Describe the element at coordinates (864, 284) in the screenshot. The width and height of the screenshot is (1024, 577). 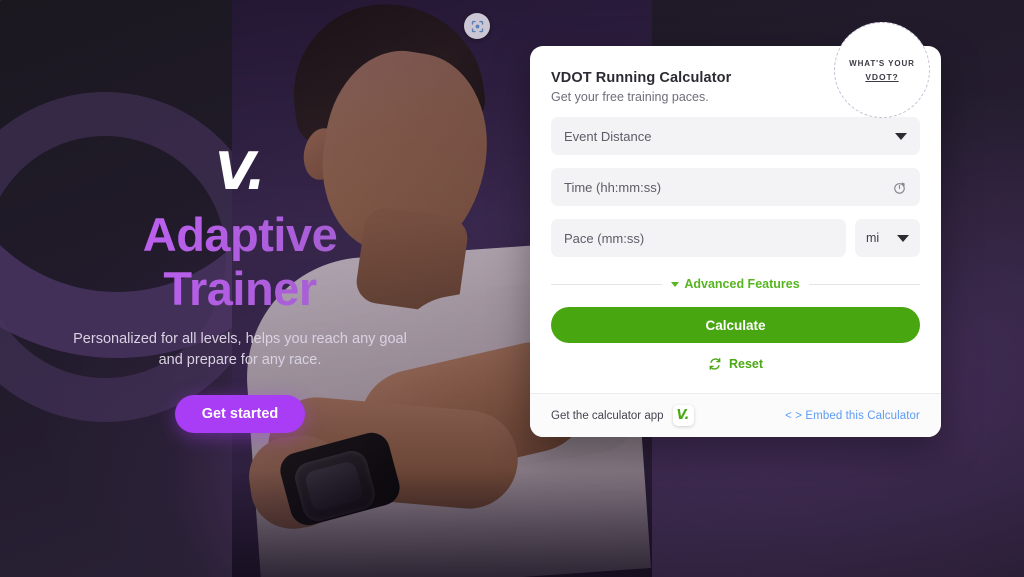
I see `divider-right` at that location.